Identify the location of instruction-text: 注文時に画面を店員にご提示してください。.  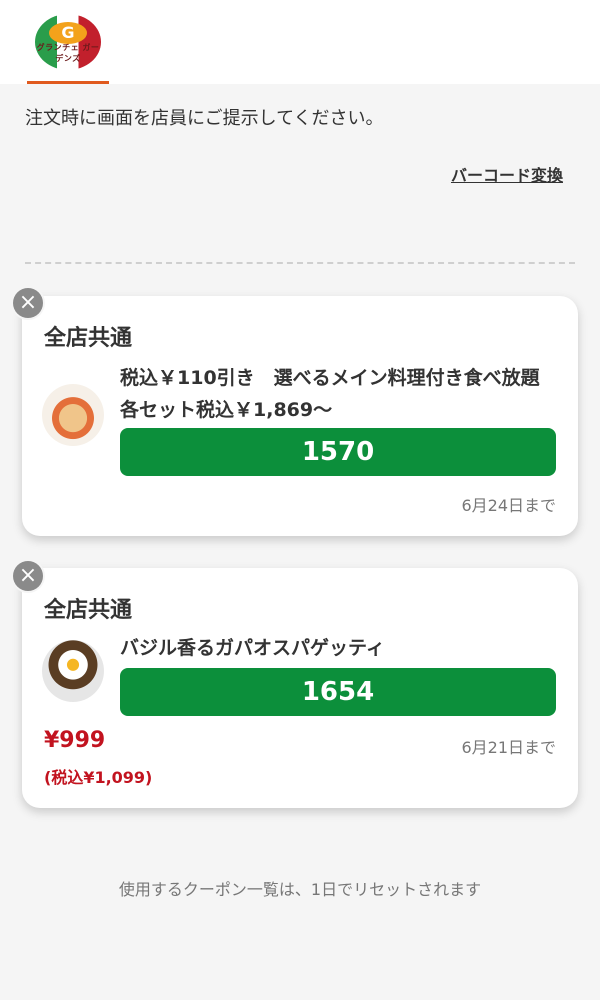
(204, 118).